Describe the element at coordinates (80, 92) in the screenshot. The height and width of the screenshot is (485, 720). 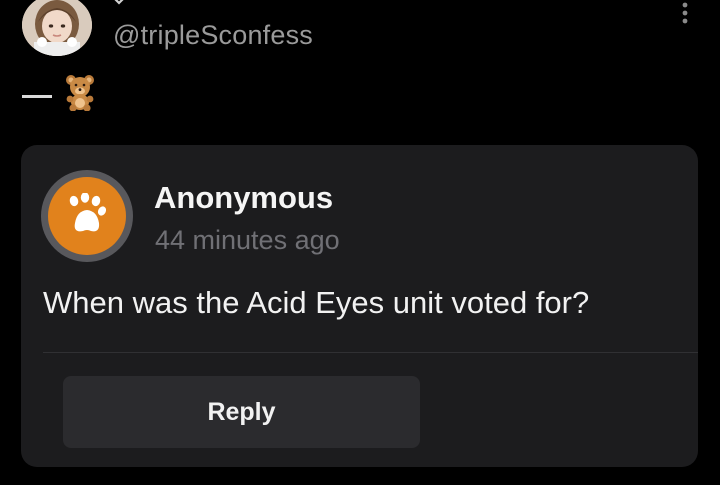
I see `teddy-bear-icon` at that location.